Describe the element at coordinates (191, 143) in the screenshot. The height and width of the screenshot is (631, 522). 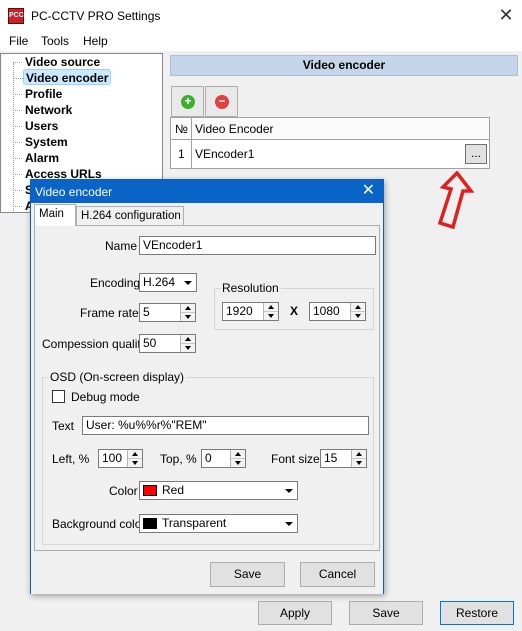
I see `column-divider` at that location.